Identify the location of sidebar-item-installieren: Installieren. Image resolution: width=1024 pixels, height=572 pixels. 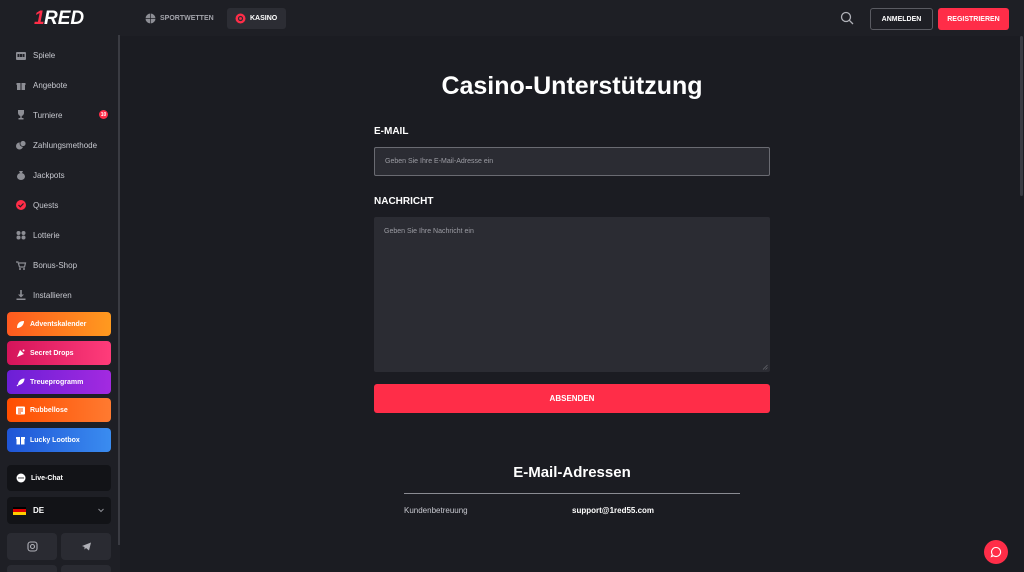
(59, 295).